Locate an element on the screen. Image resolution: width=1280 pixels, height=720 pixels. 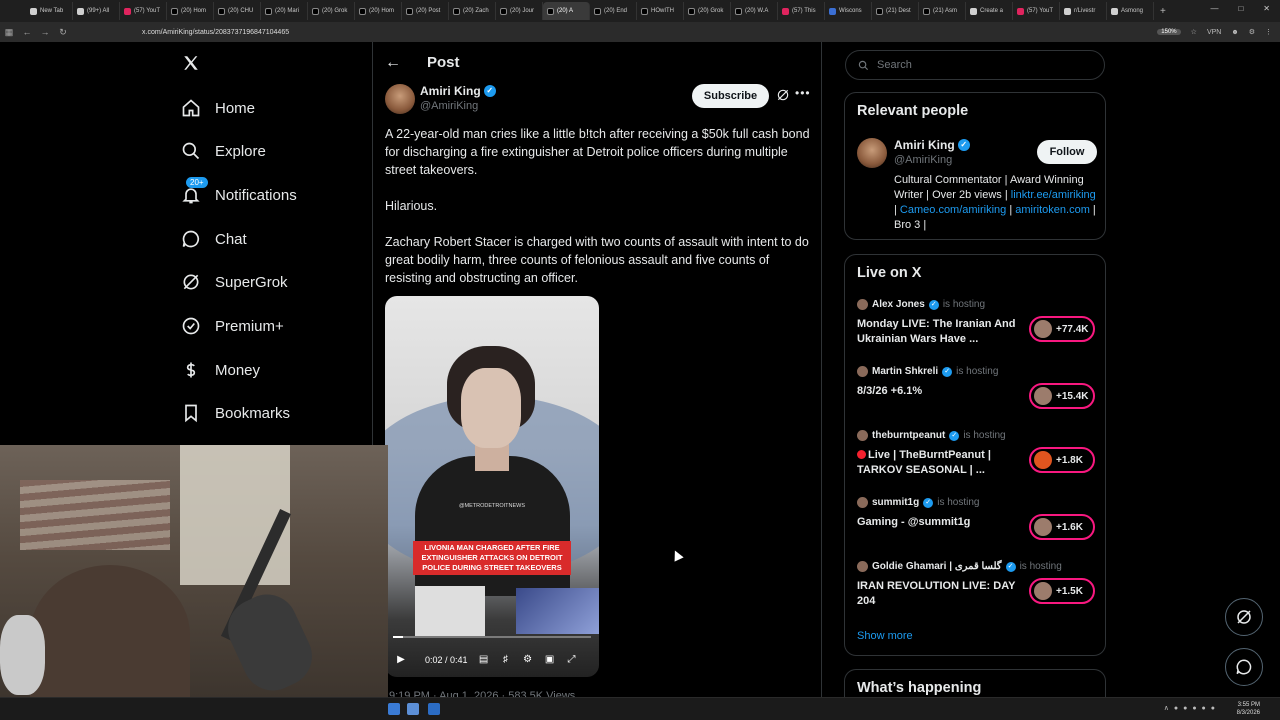
chat-floating-button is located at coordinates (1244, 667).